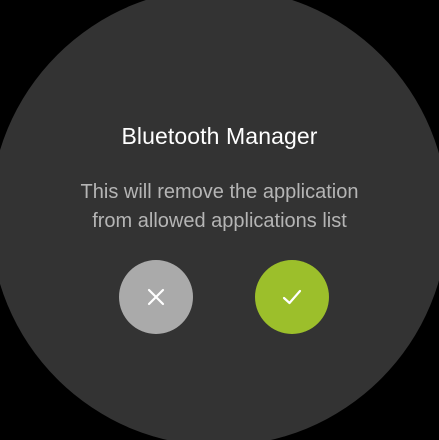 Image resolution: width=439 pixels, height=440 pixels. What do you see at coordinates (219, 192) in the screenshot?
I see `dialog-message-line: This will remove the application` at bounding box center [219, 192].